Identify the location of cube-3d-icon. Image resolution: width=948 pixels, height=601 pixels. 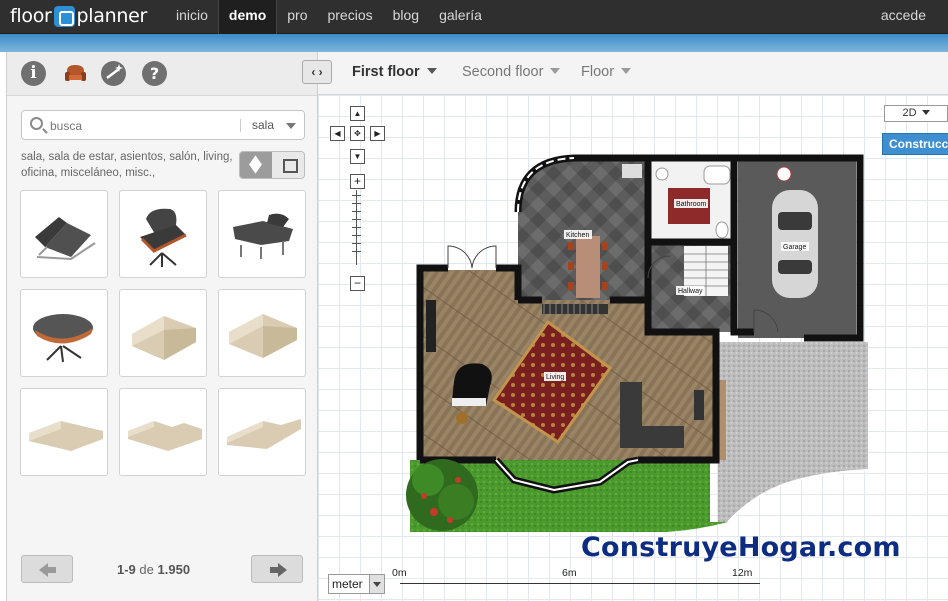
(256, 165).